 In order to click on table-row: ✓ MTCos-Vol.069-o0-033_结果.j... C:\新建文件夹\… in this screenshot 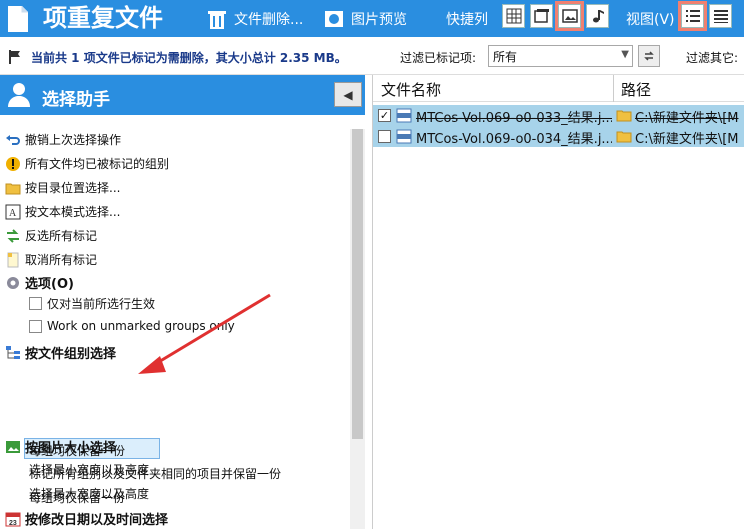, I will do `click(558, 115)`.